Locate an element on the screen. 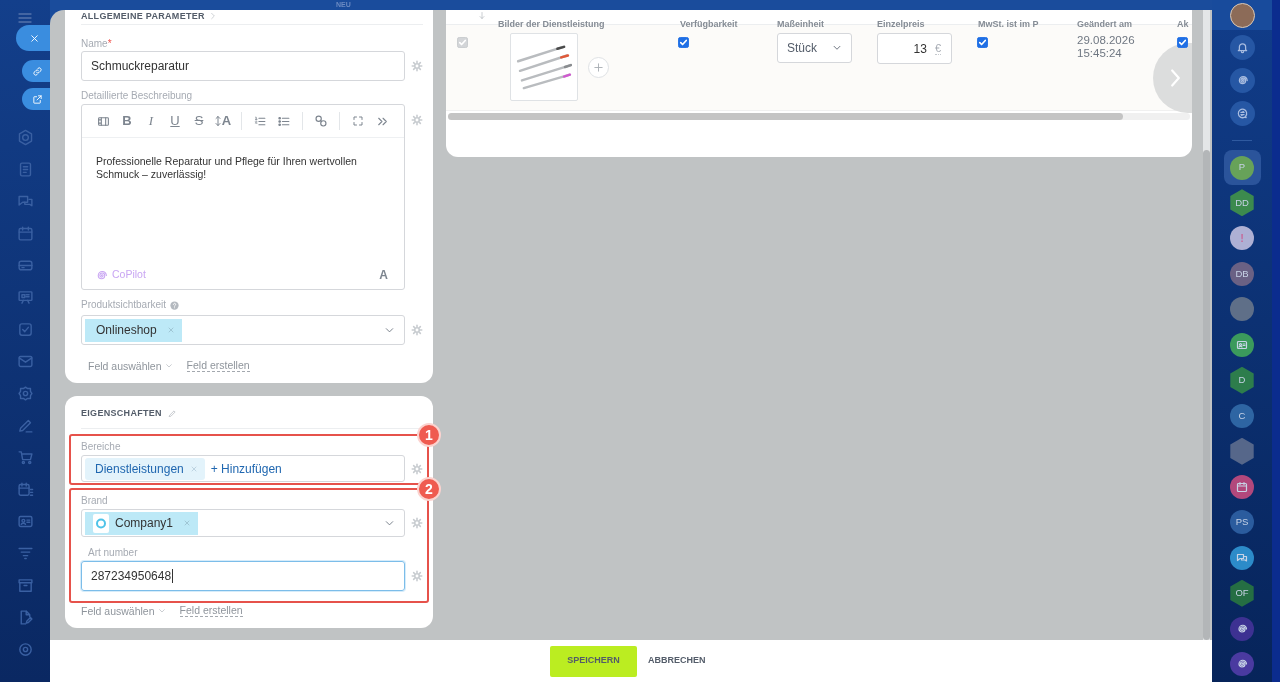 The height and width of the screenshot is (682, 1280). contact-avatar: P is located at coordinates (1242, 167).